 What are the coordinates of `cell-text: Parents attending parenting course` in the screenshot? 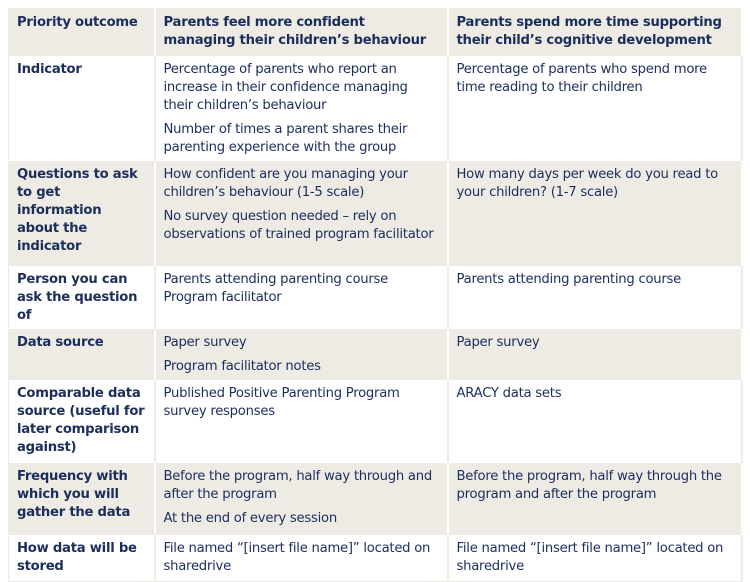 It's located at (569, 279).